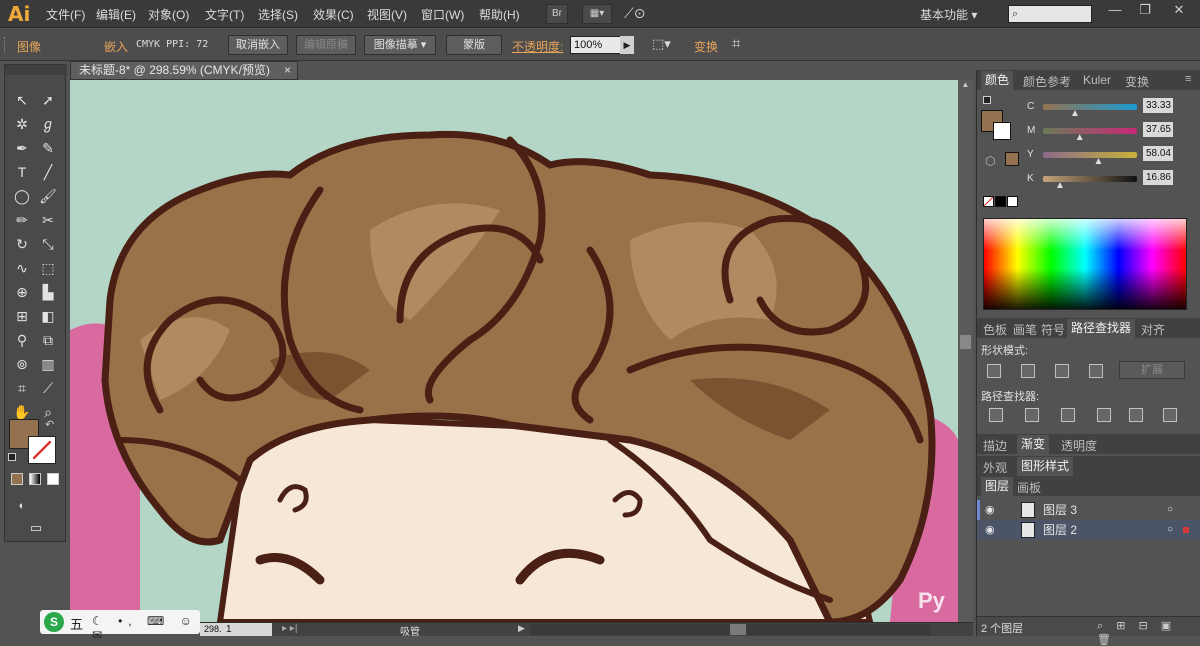  What do you see at coordinates (1090, 131) in the screenshot?
I see `channel-m-slider` at bounding box center [1090, 131].